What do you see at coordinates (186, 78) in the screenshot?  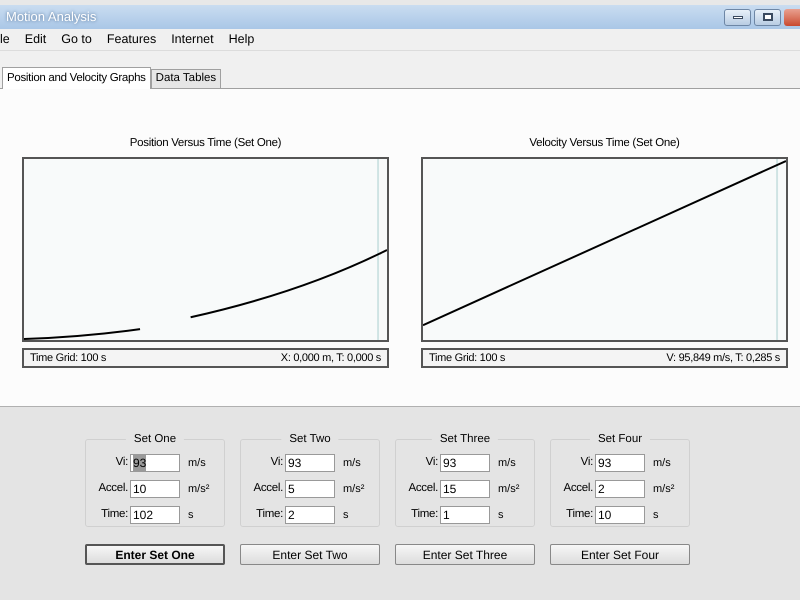 I see `tab: Data Tables` at bounding box center [186, 78].